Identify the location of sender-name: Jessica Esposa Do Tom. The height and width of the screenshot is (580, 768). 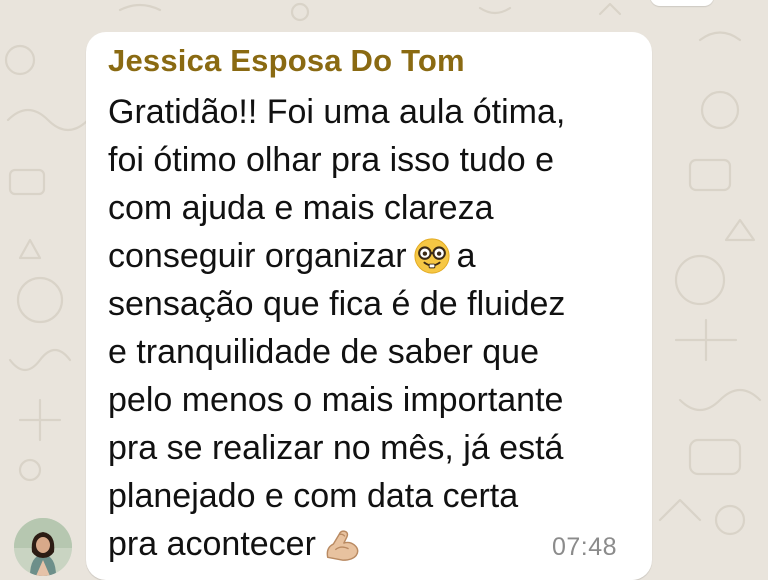
(286, 61).